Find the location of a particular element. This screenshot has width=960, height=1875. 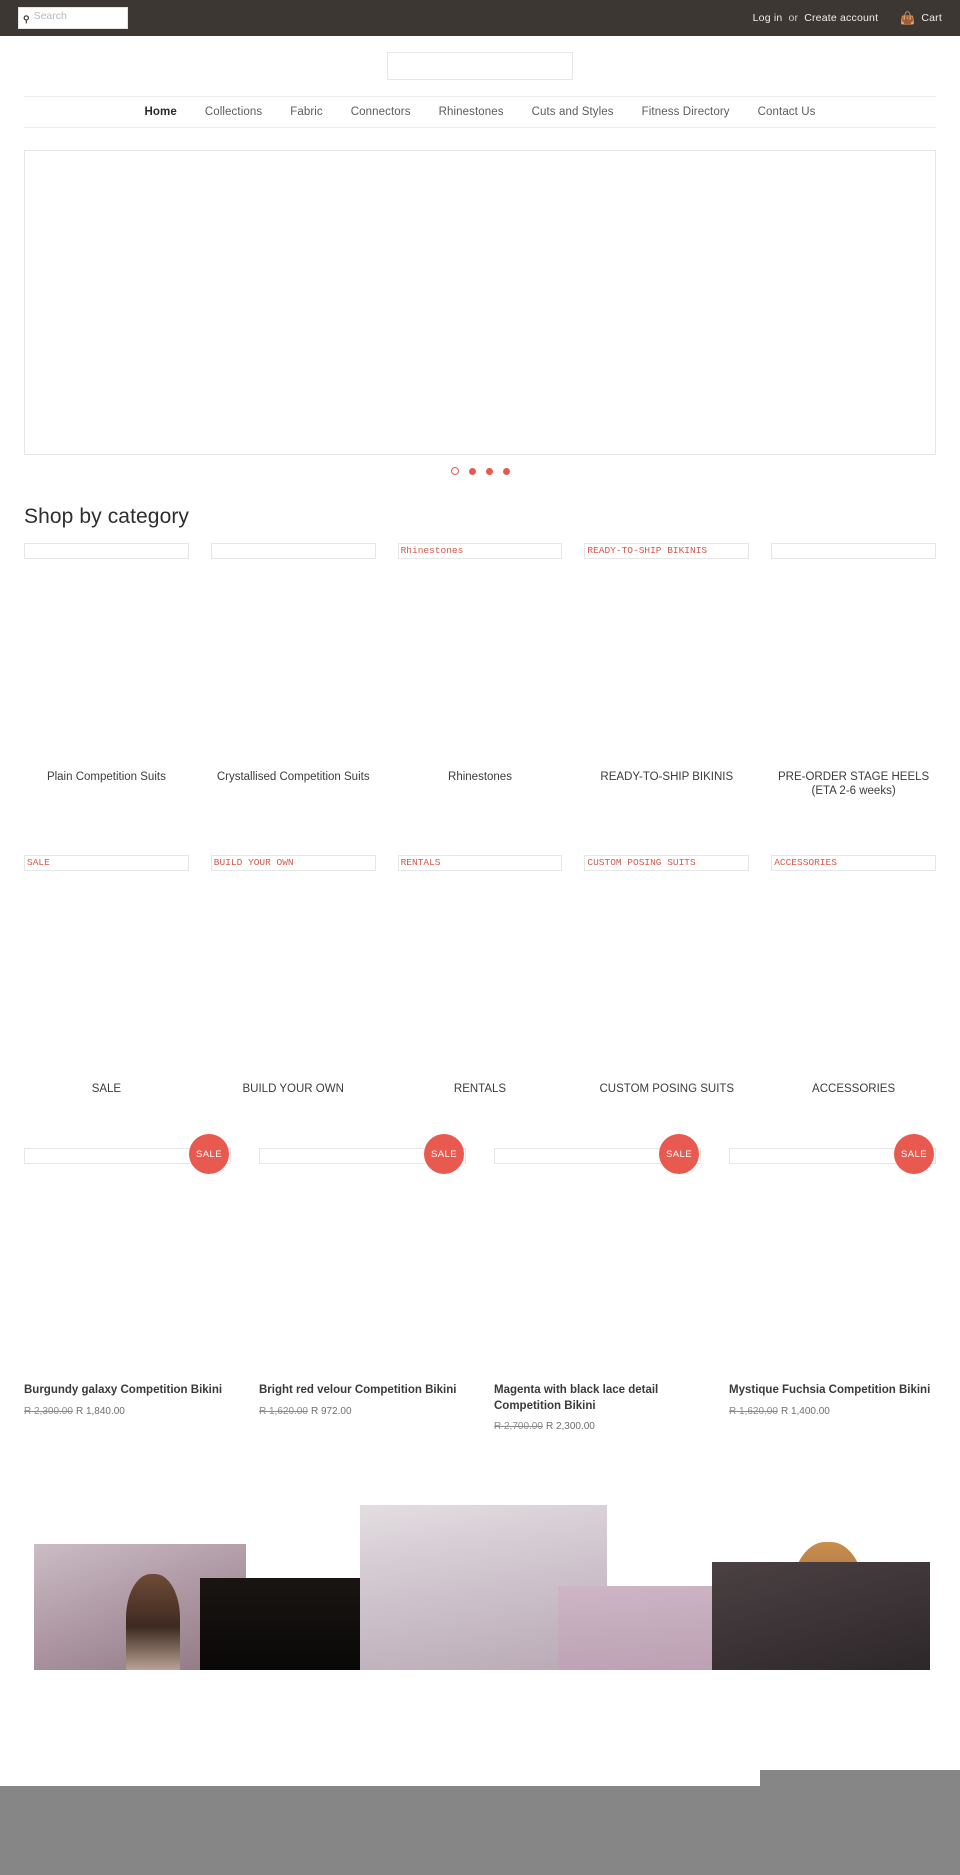

category-image-alt: ACCESSORIES is located at coordinates (805, 862).